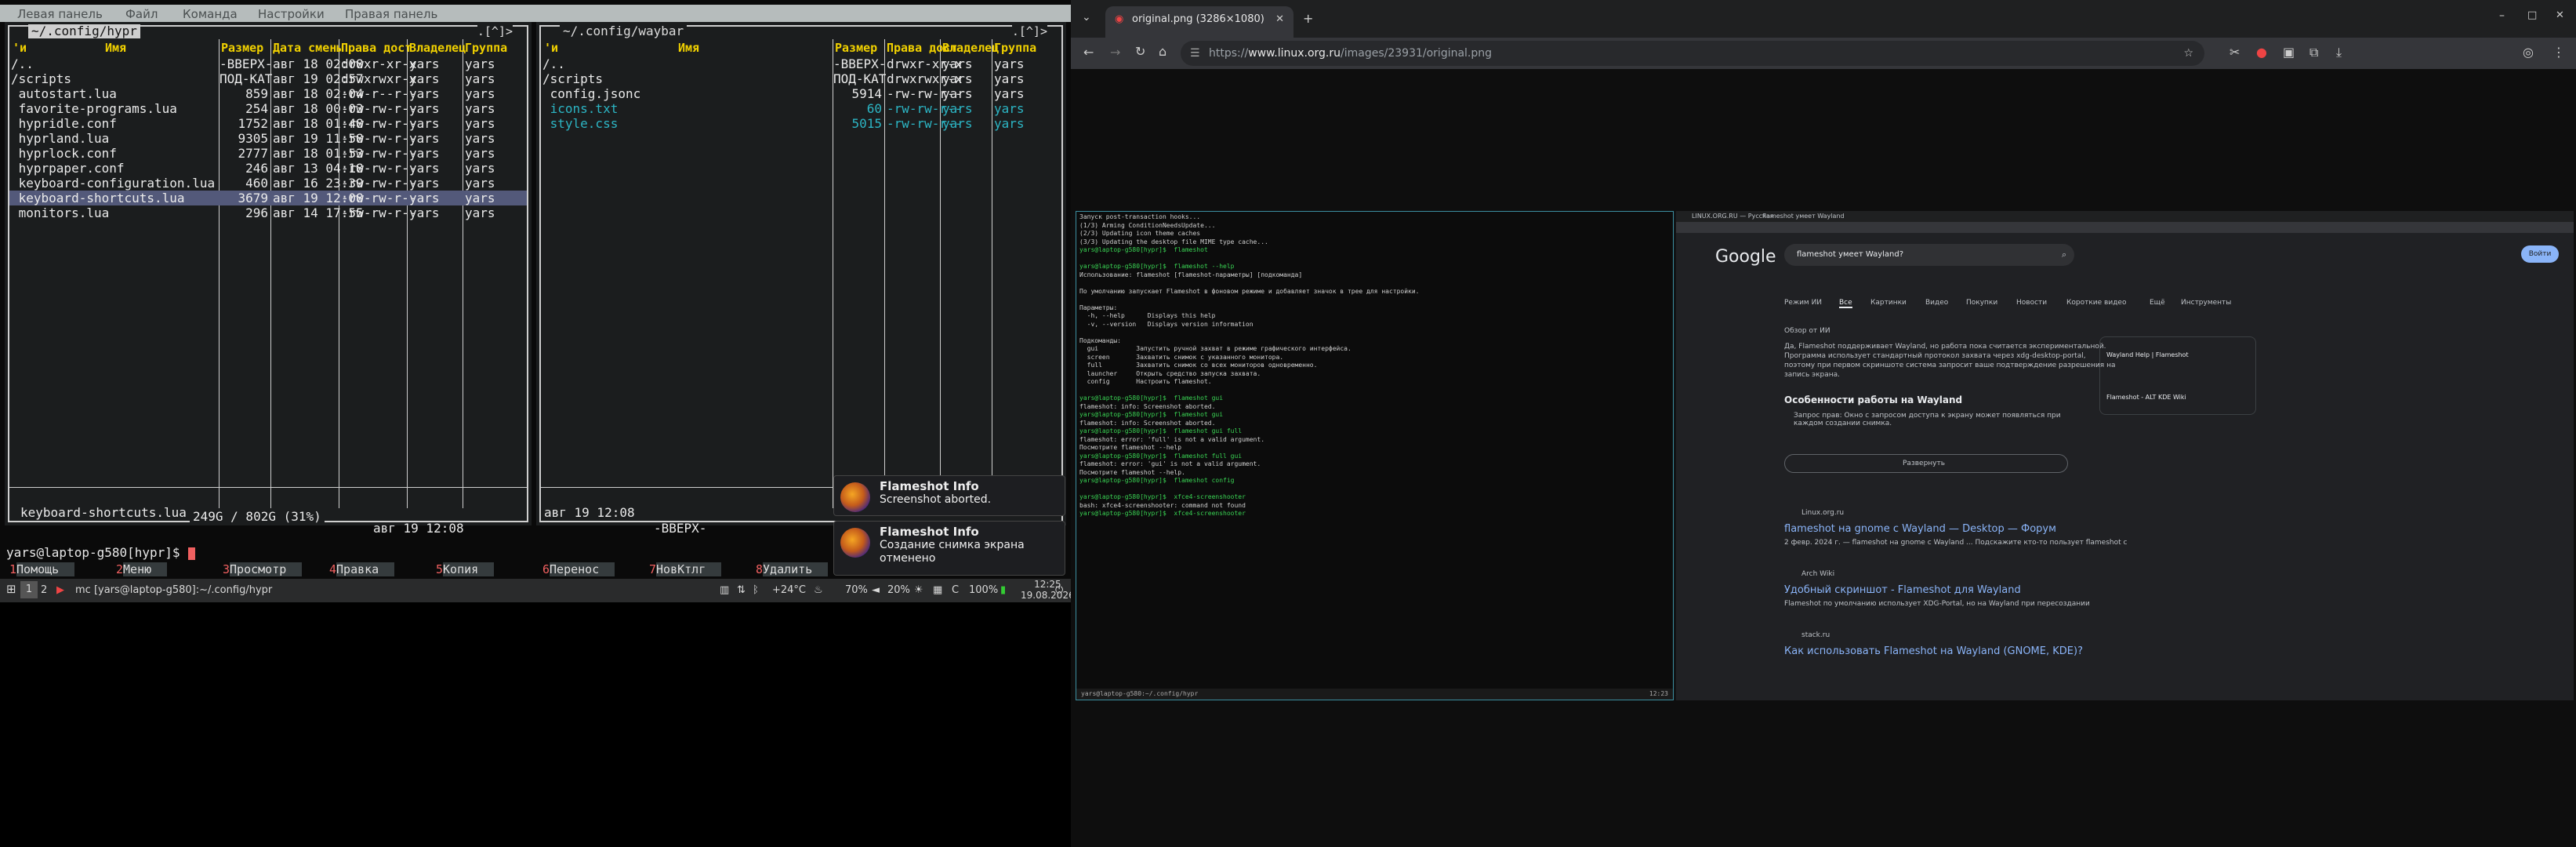 Image resolution: width=2576 pixels, height=847 pixels. What do you see at coordinates (756, 590) in the screenshot?
I see `bluetooth-icon: ᛒ` at bounding box center [756, 590].